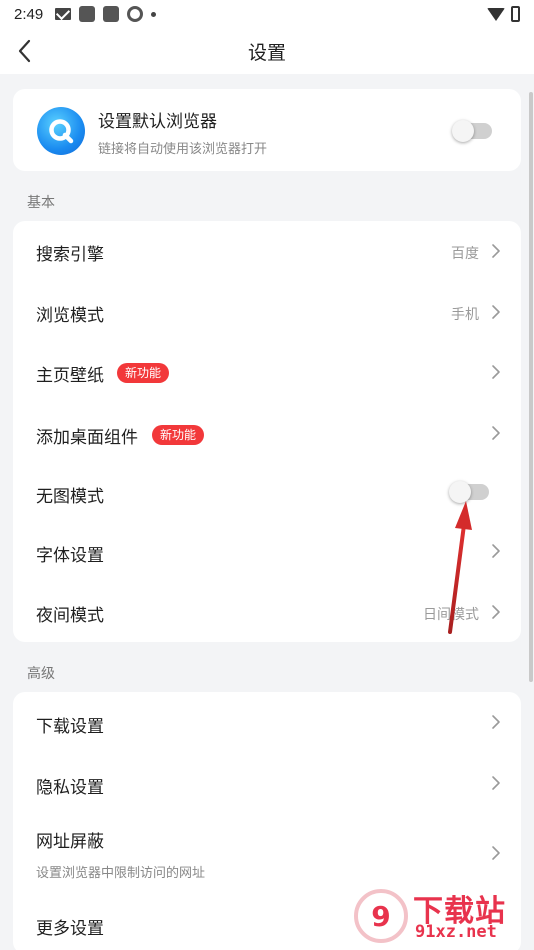  What do you see at coordinates (267, 130) in the screenshot?
I see `default-browser-card: 设置默认浏览器 链接将自动使用该浏览器打开` at bounding box center [267, 130].